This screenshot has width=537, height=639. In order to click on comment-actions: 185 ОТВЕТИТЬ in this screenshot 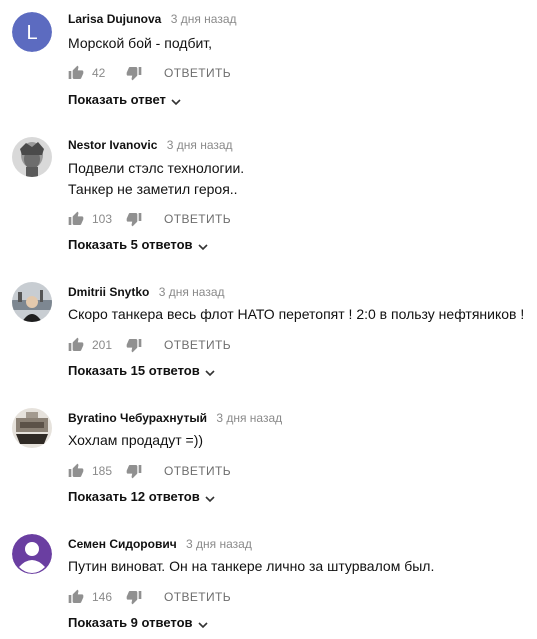, I will do `click(149, 471)`.